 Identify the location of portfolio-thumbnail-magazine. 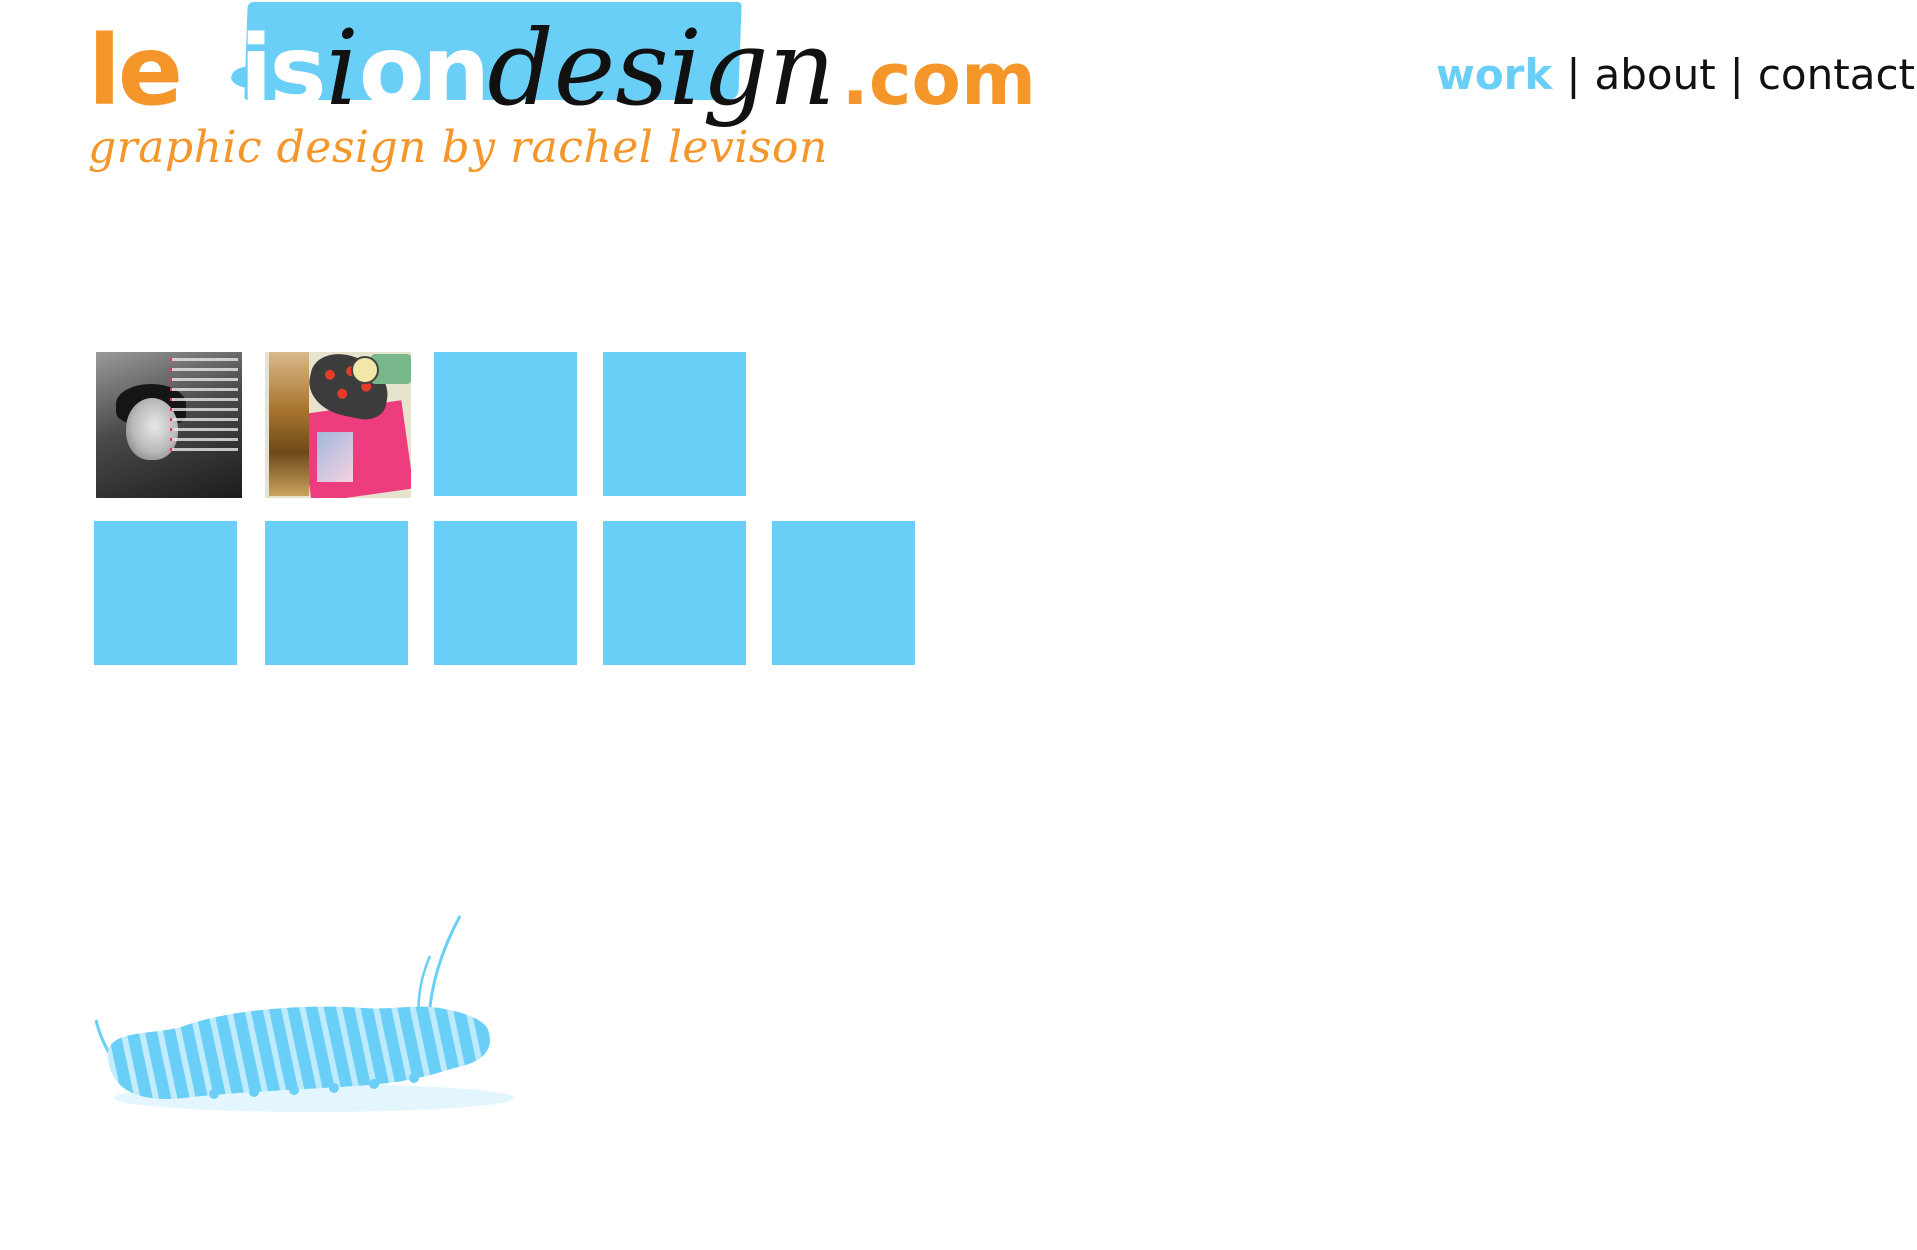
(169, 425).